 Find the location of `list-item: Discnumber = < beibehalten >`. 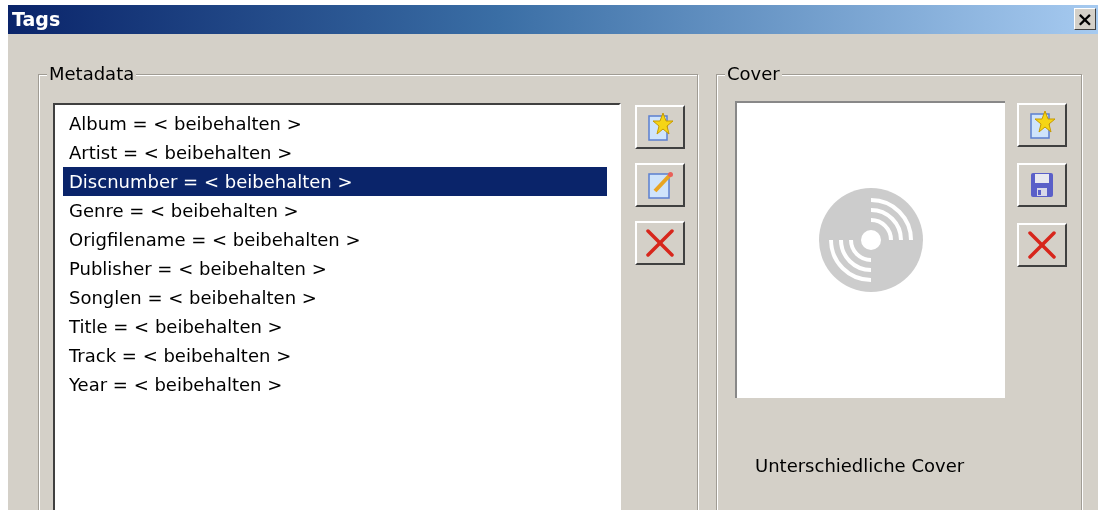

list-item: Discnumber = < beibehalten > is located at coordinates (335, 181).